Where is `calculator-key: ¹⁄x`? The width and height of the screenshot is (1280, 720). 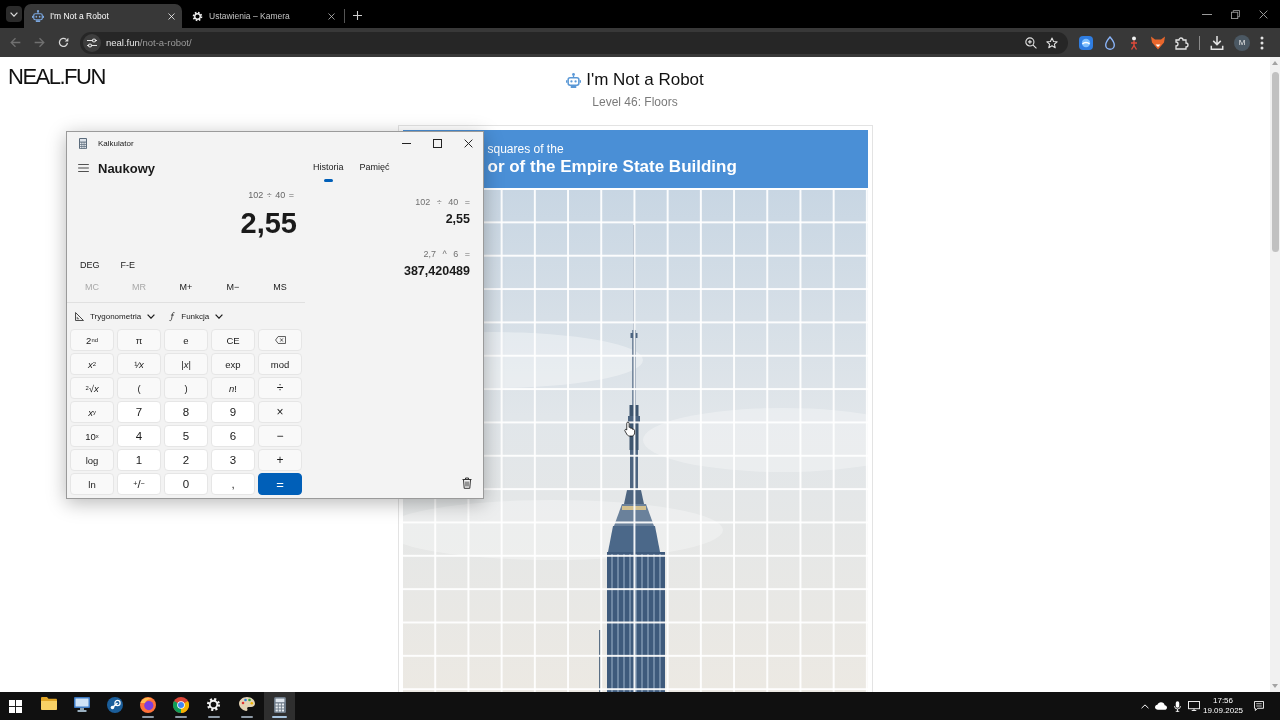
calculator-key: ¹⁄x is located at coordinates (139, 364).